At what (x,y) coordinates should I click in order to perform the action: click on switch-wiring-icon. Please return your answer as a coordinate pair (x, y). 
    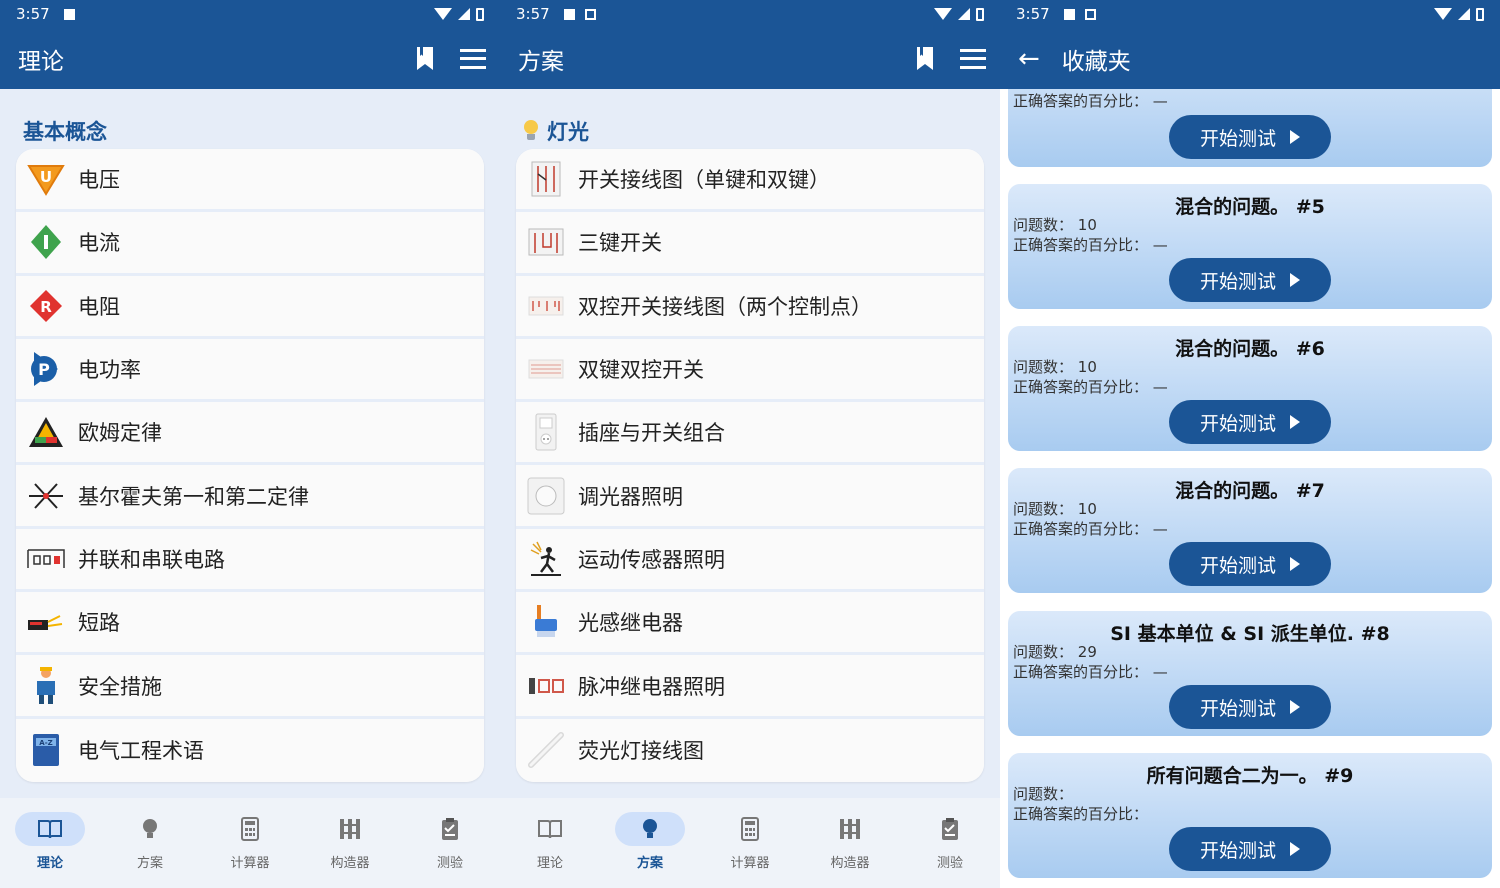
    Looking at the image, I should click on (546, 179).